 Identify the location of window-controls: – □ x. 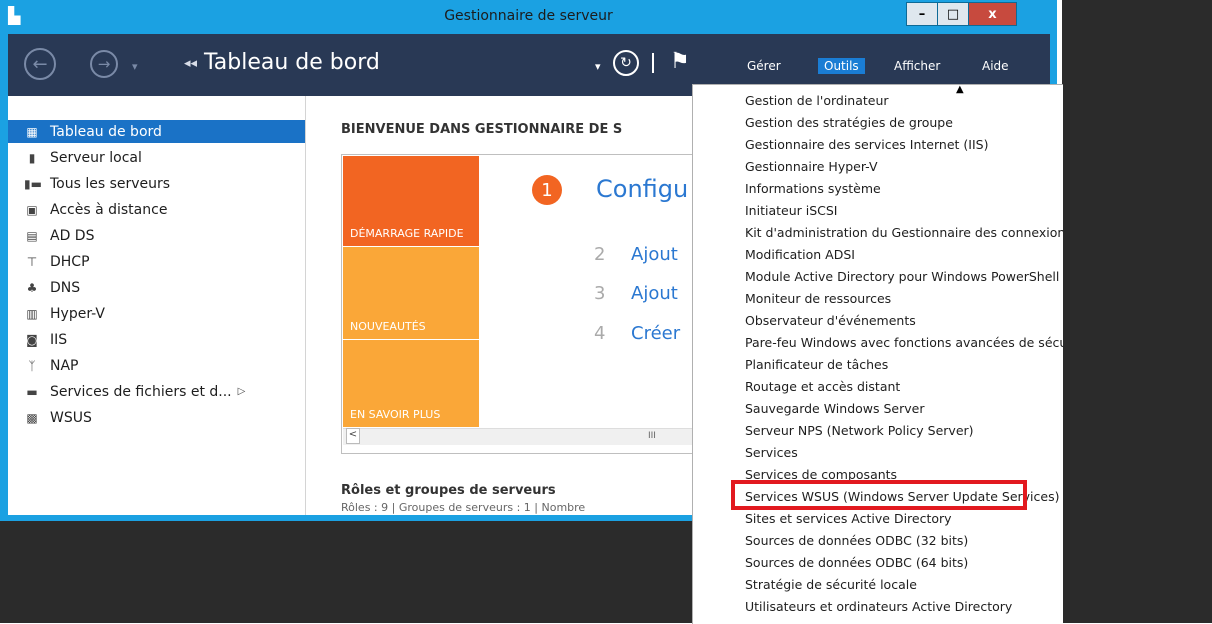
(961, 14).